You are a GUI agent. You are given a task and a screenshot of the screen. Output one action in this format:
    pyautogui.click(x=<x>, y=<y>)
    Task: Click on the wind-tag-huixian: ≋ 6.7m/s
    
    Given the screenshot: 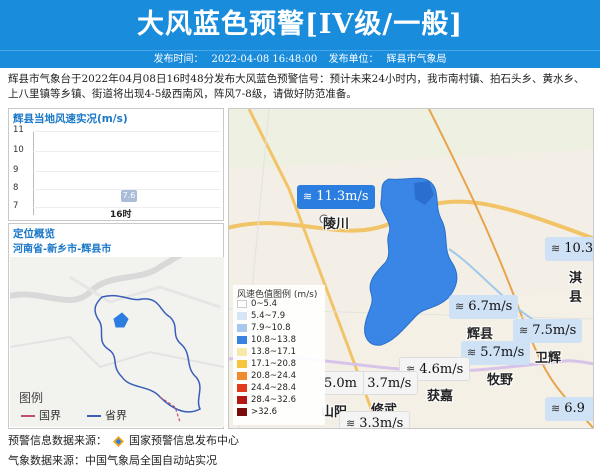 What is the action you would take?
    pyautogui.click(x=484, y=307)
    